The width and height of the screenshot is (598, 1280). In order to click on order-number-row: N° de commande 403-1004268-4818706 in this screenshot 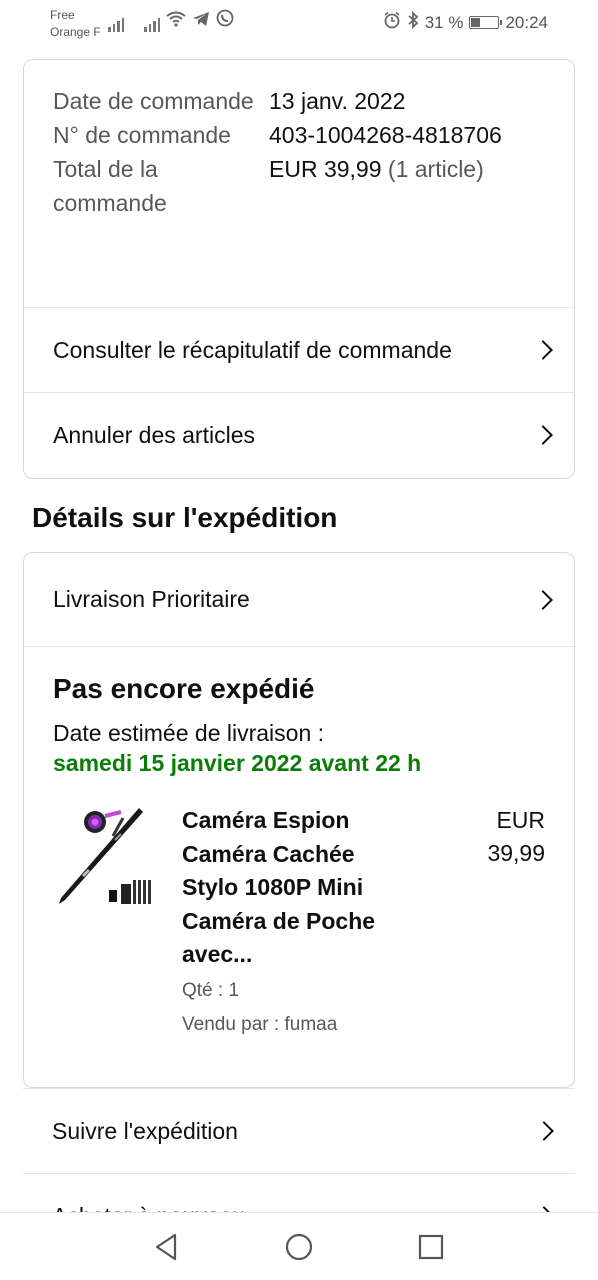, I will do `click(299, 135)`.